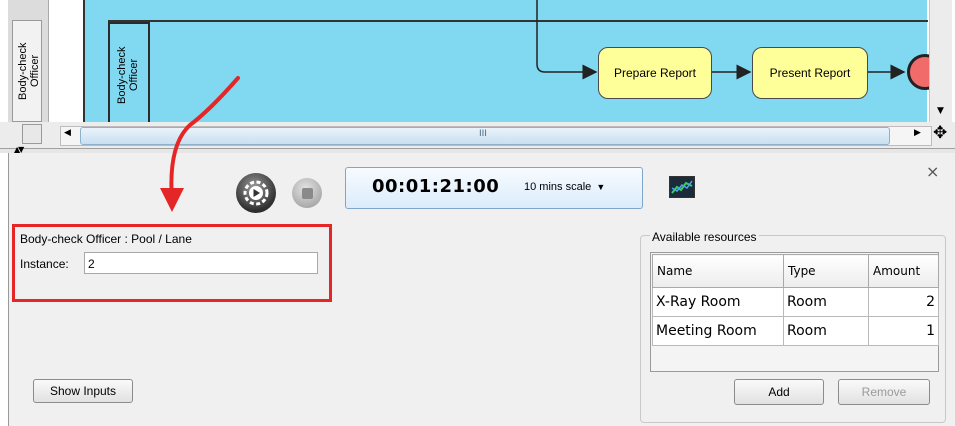  I want to click on move-icon: ✥, so click(940, 133).